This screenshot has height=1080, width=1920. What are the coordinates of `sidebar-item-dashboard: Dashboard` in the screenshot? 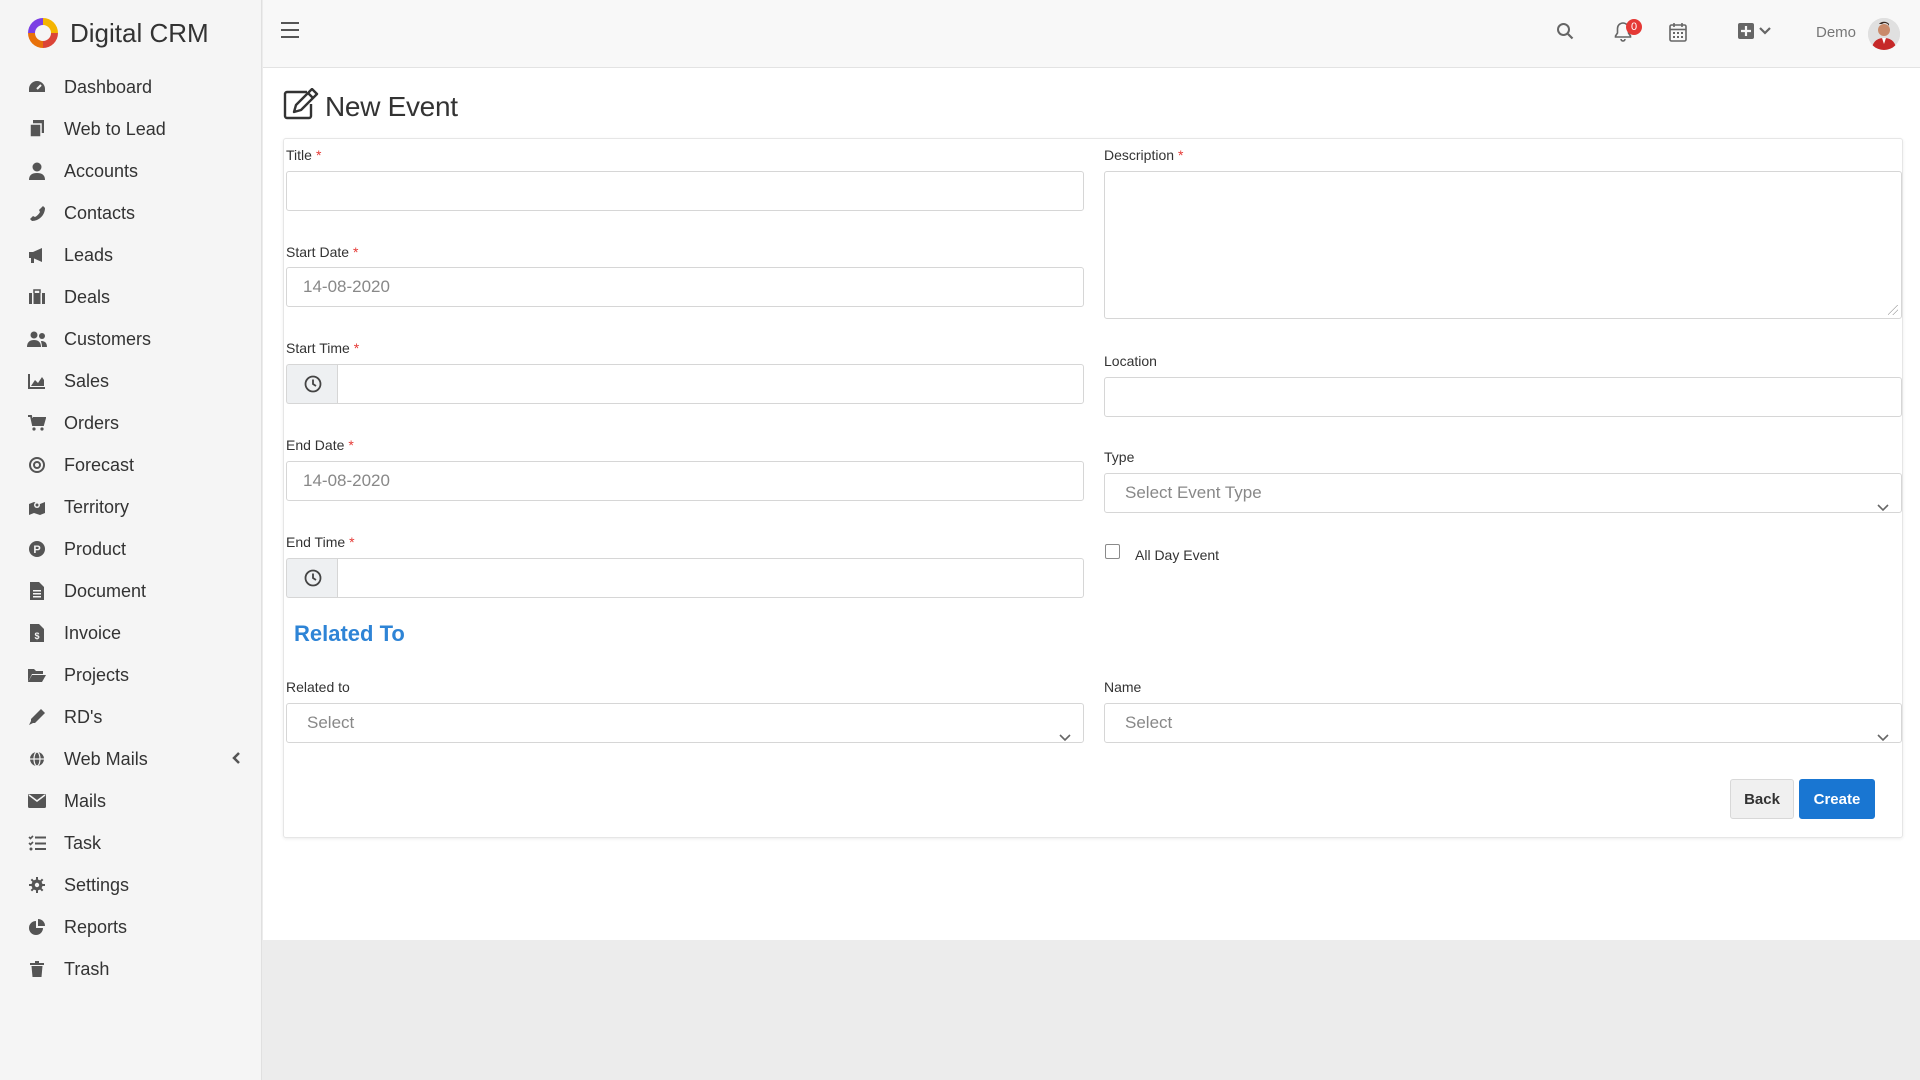 It's located at (130, 87).